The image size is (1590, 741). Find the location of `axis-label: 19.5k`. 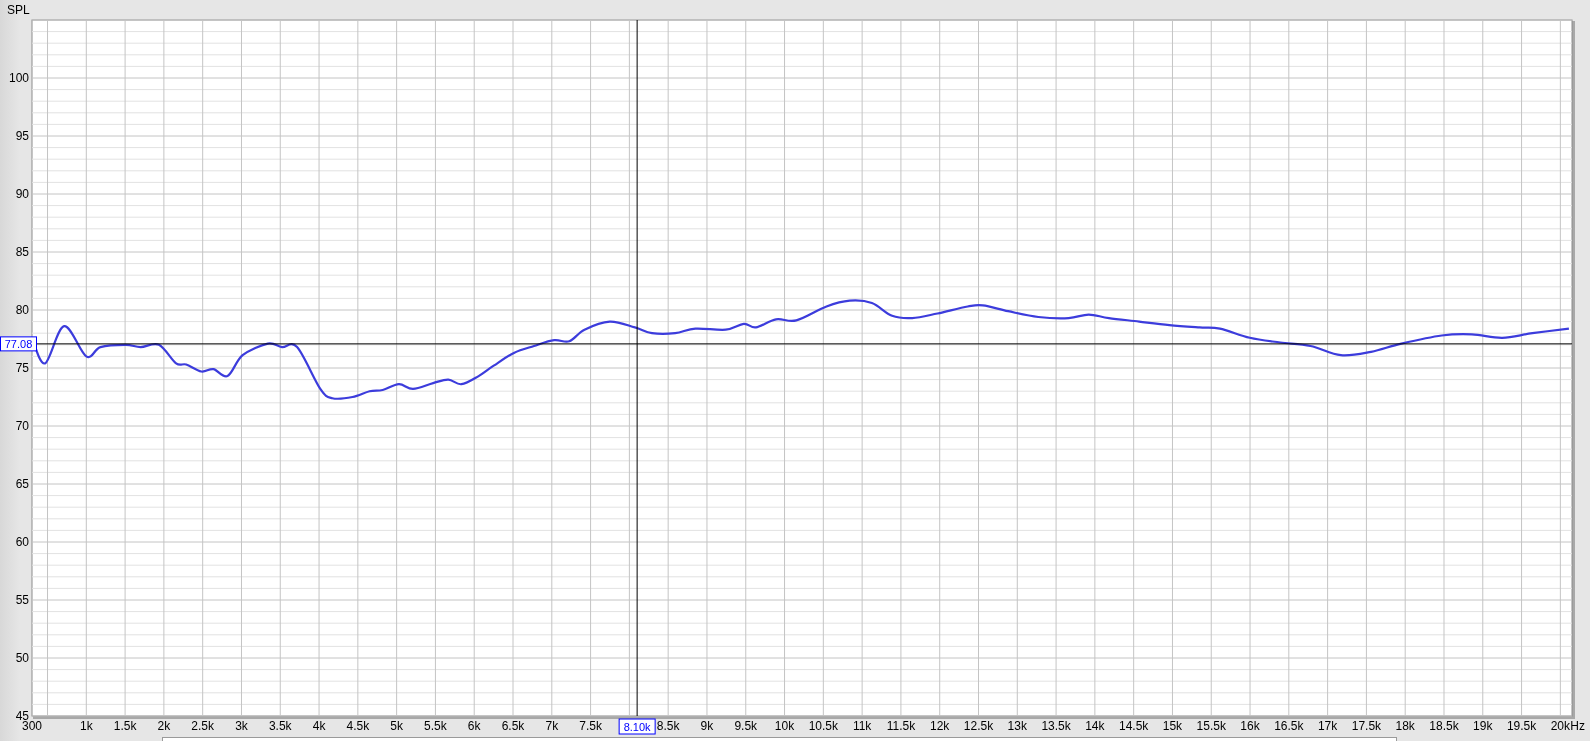

axis-label: 19.5k is located at coordinates (1521, 726).